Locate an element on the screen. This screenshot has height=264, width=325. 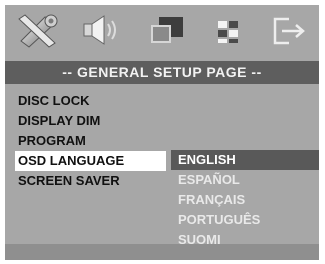
menu-item-disc-lock: DISC LOCK is located at coordinates (90, 101).